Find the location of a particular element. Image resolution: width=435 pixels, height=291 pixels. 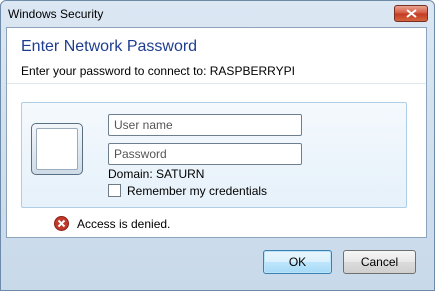

close-icon is located at coordinates (411, 13).